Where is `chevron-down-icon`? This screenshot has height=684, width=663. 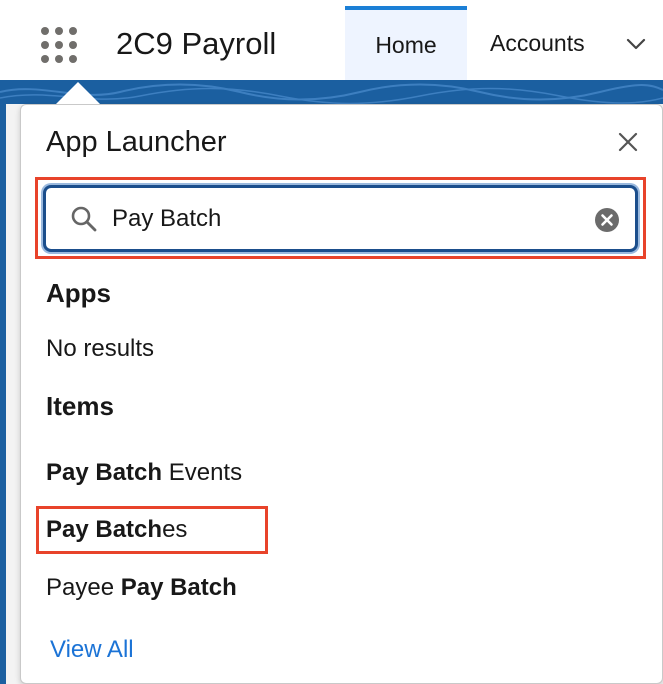
chevron-down-icon is located at coordinates (636, 44).